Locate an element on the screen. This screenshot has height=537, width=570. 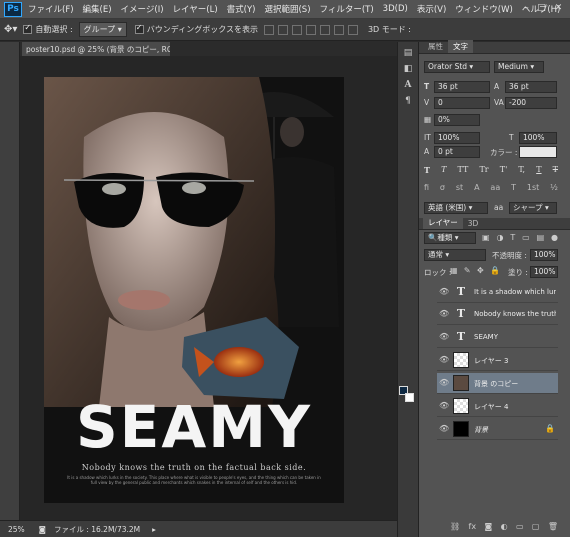
menu-layer: レイヤー(L) is located at coordinates (195, 9).